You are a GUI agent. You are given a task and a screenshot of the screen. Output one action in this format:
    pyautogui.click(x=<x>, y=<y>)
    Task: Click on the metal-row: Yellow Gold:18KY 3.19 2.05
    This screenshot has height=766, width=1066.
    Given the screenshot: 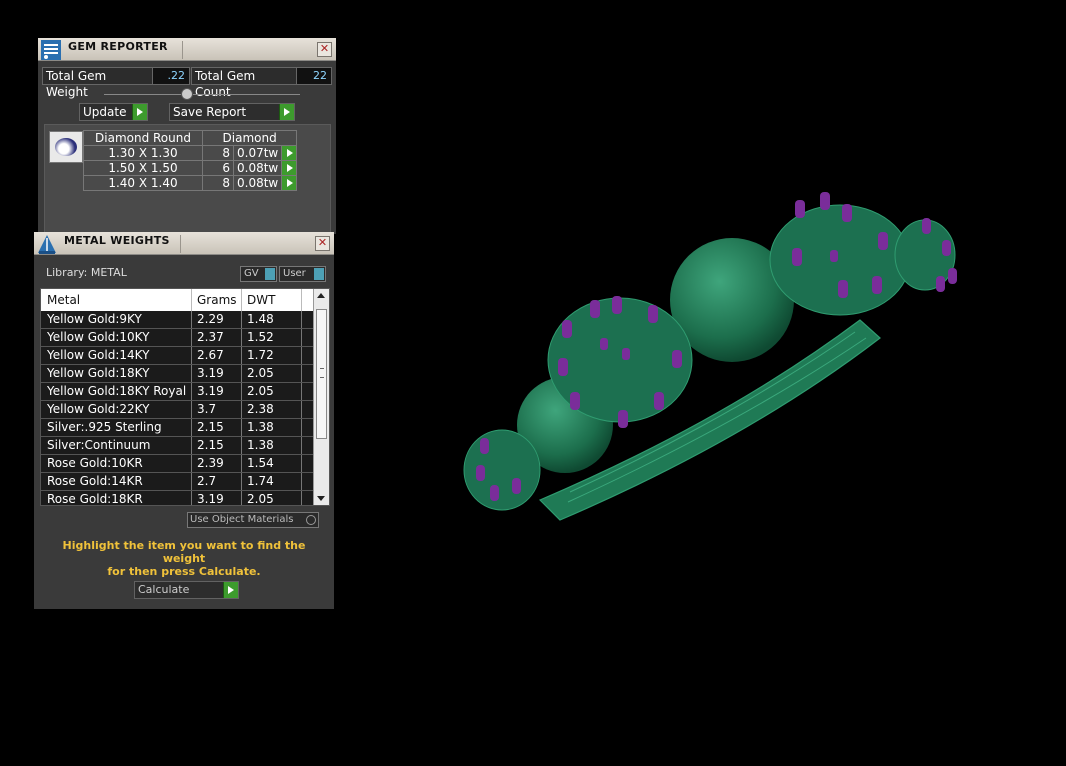 What is the action you would take?
    pyautogui.click(x=177, y=374)
    